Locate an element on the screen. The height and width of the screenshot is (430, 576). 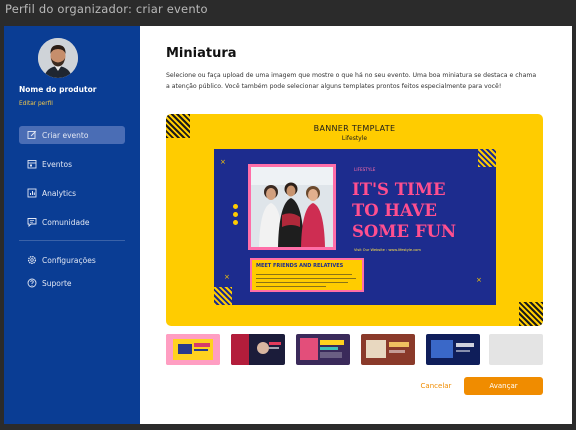
producer-name: Nome do produtor is located at coordinates (58, 89).